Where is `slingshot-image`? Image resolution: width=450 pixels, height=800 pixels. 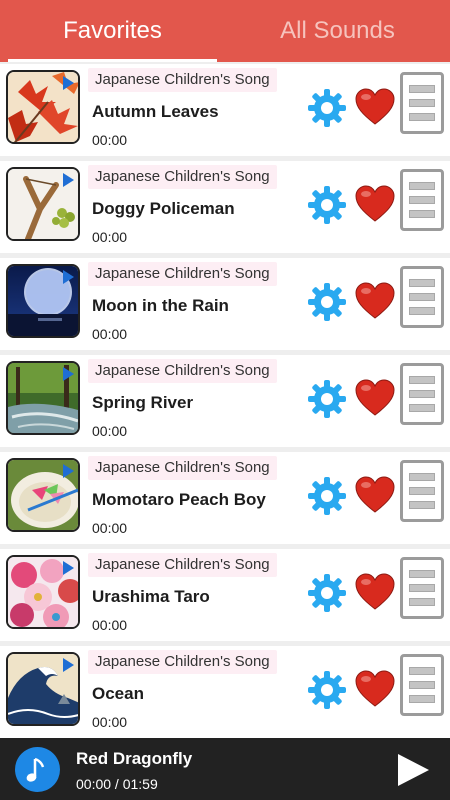 slingshot-image is located at coordinates (43, 204).